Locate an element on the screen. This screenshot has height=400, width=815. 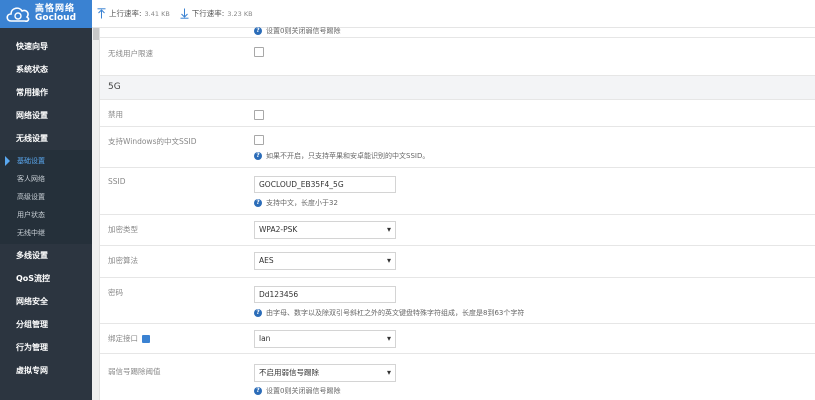
arrow-up-icon is located at coordinates (101, 13).